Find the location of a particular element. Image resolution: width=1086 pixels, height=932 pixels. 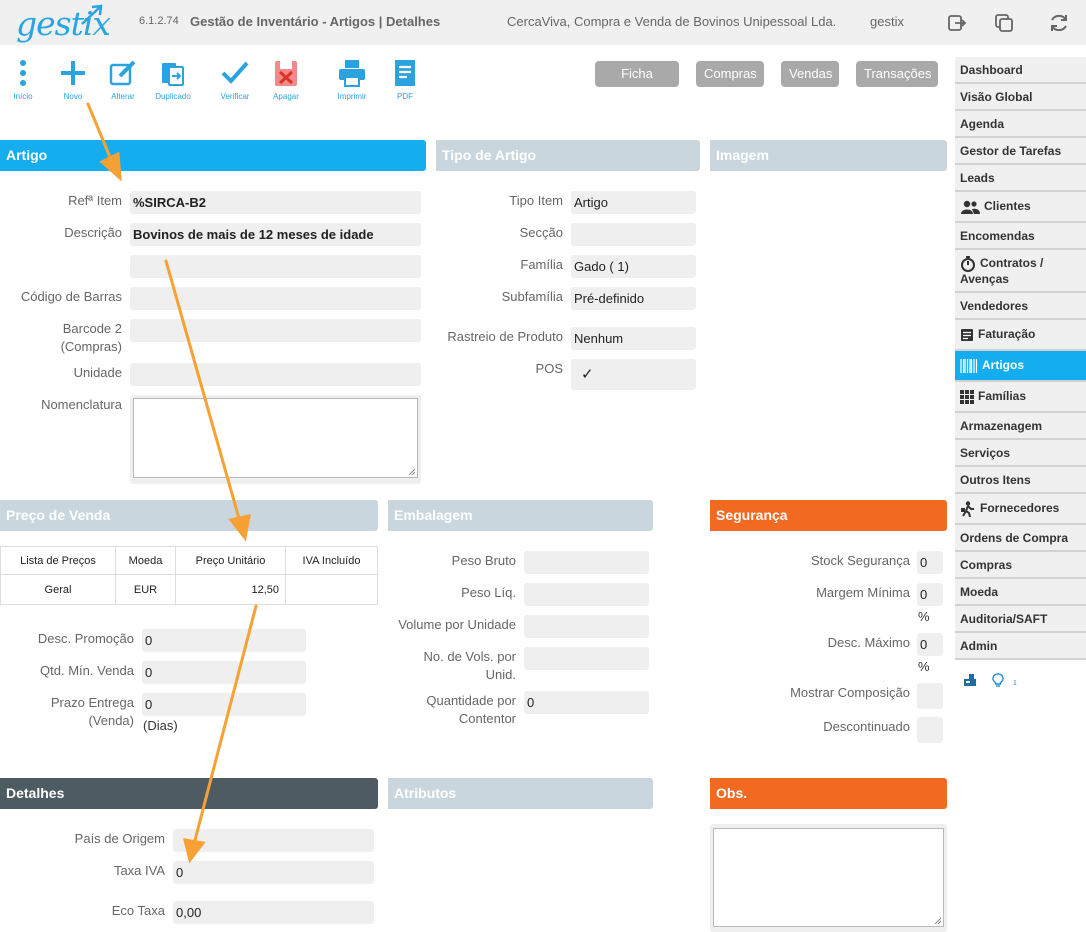

pos-terminal-icon is located at coordinates (970, 680).